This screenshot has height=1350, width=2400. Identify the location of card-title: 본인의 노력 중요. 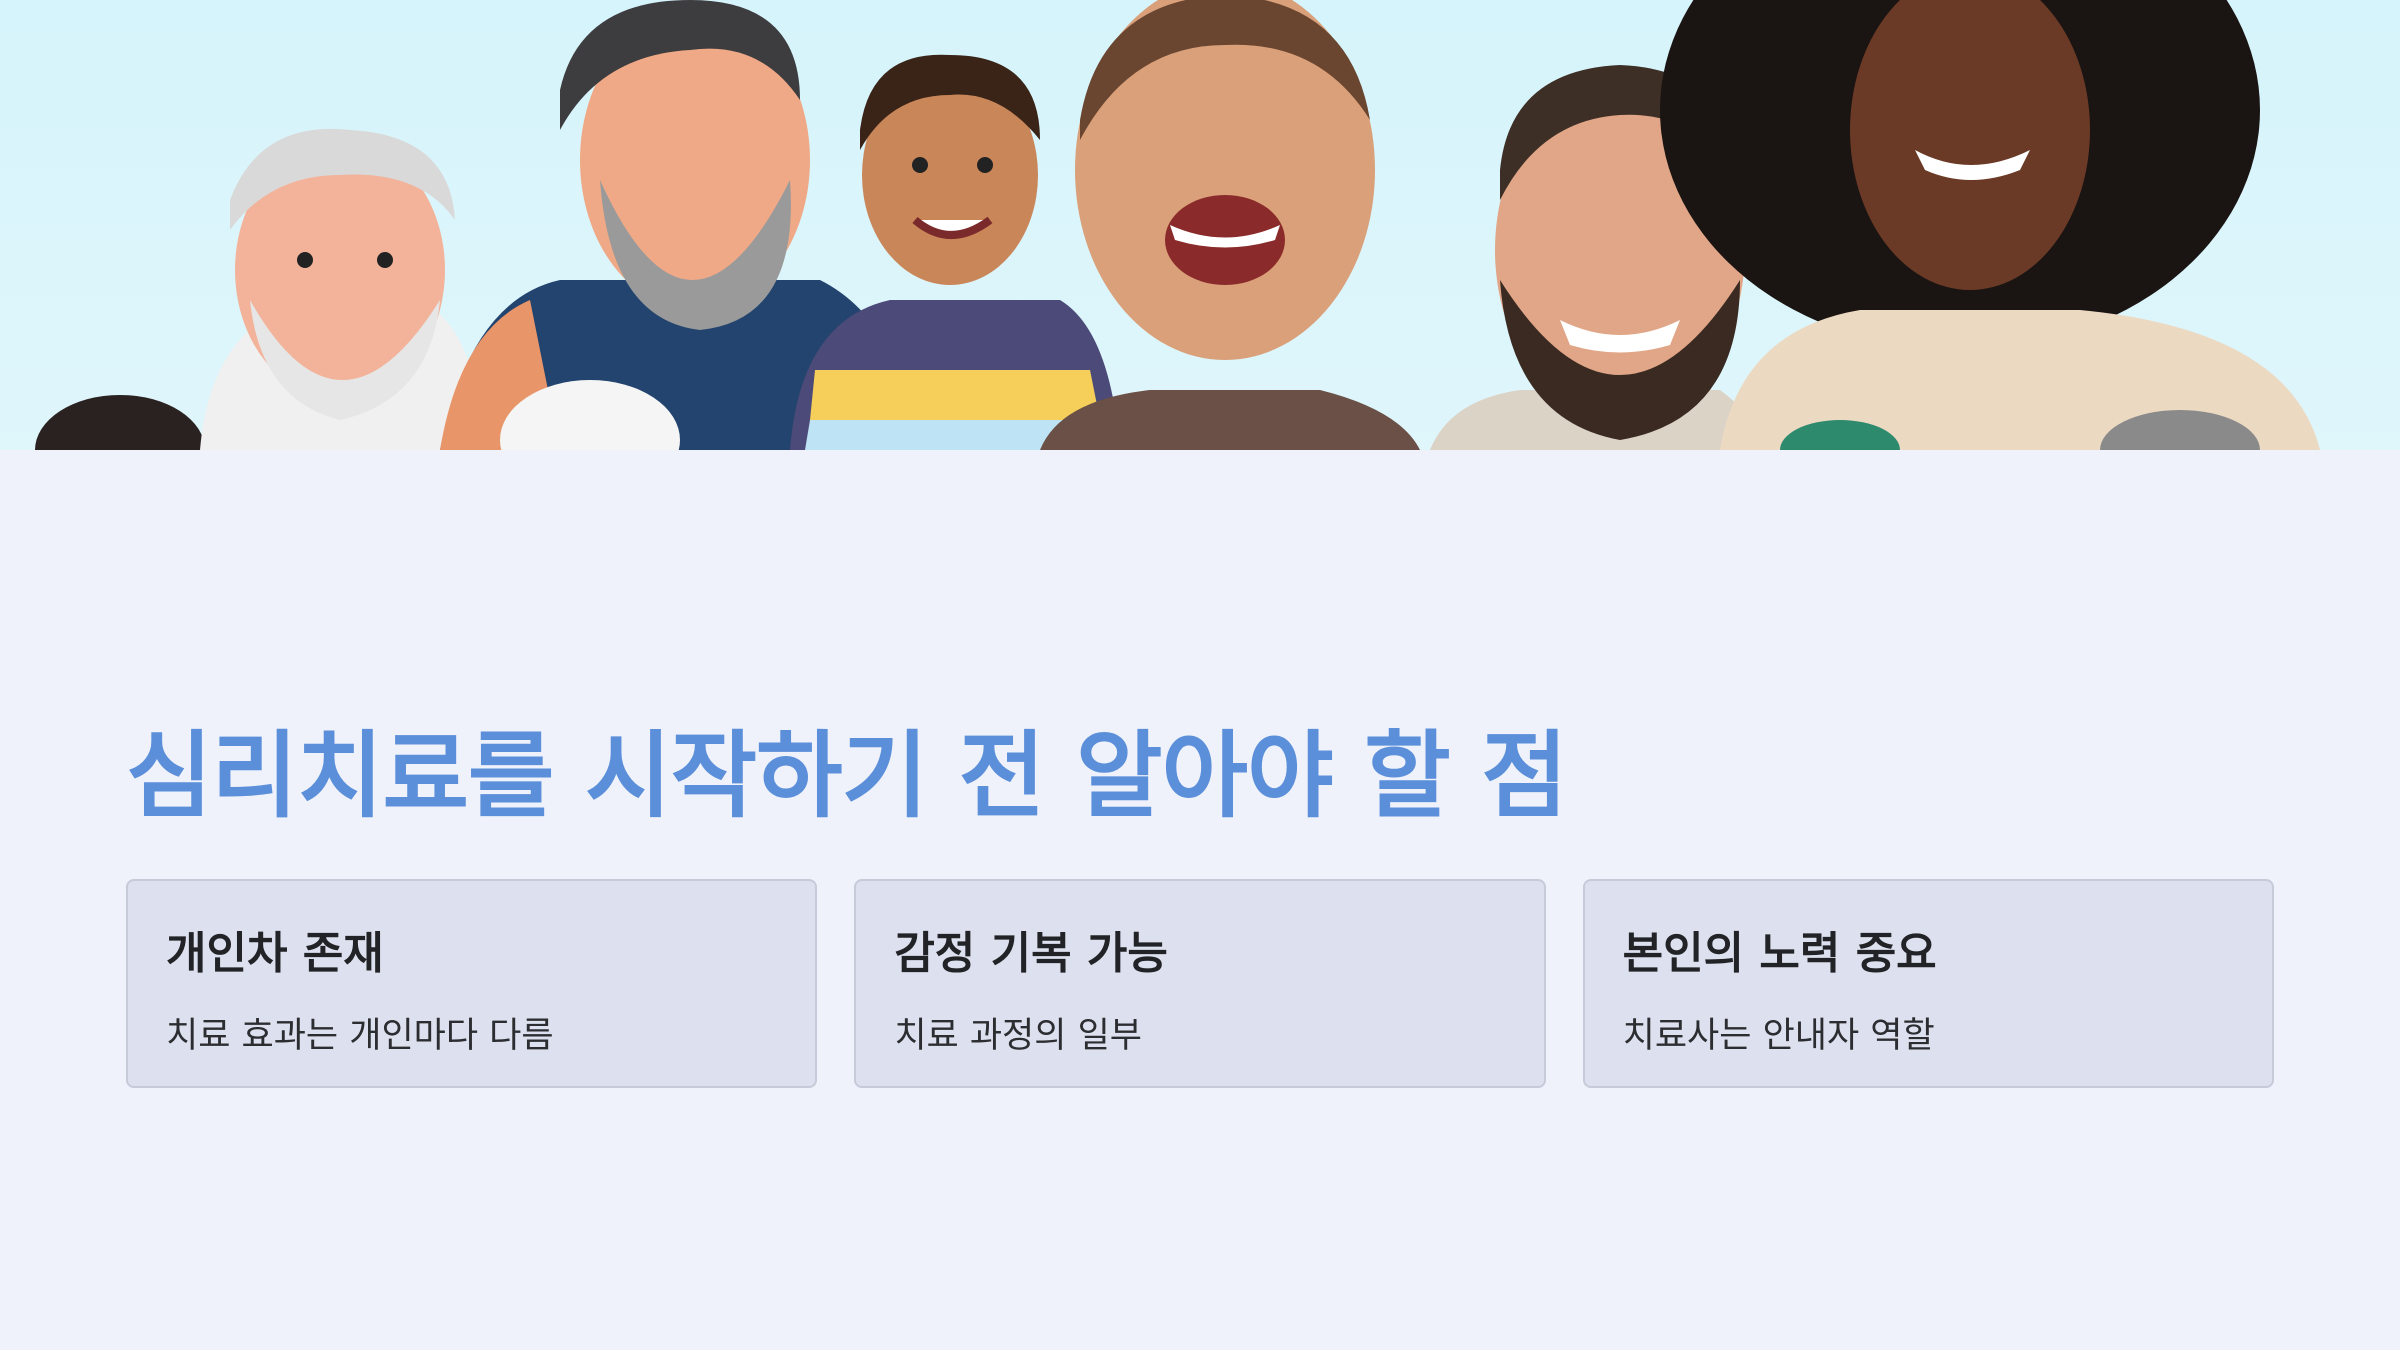
(1779, 953).